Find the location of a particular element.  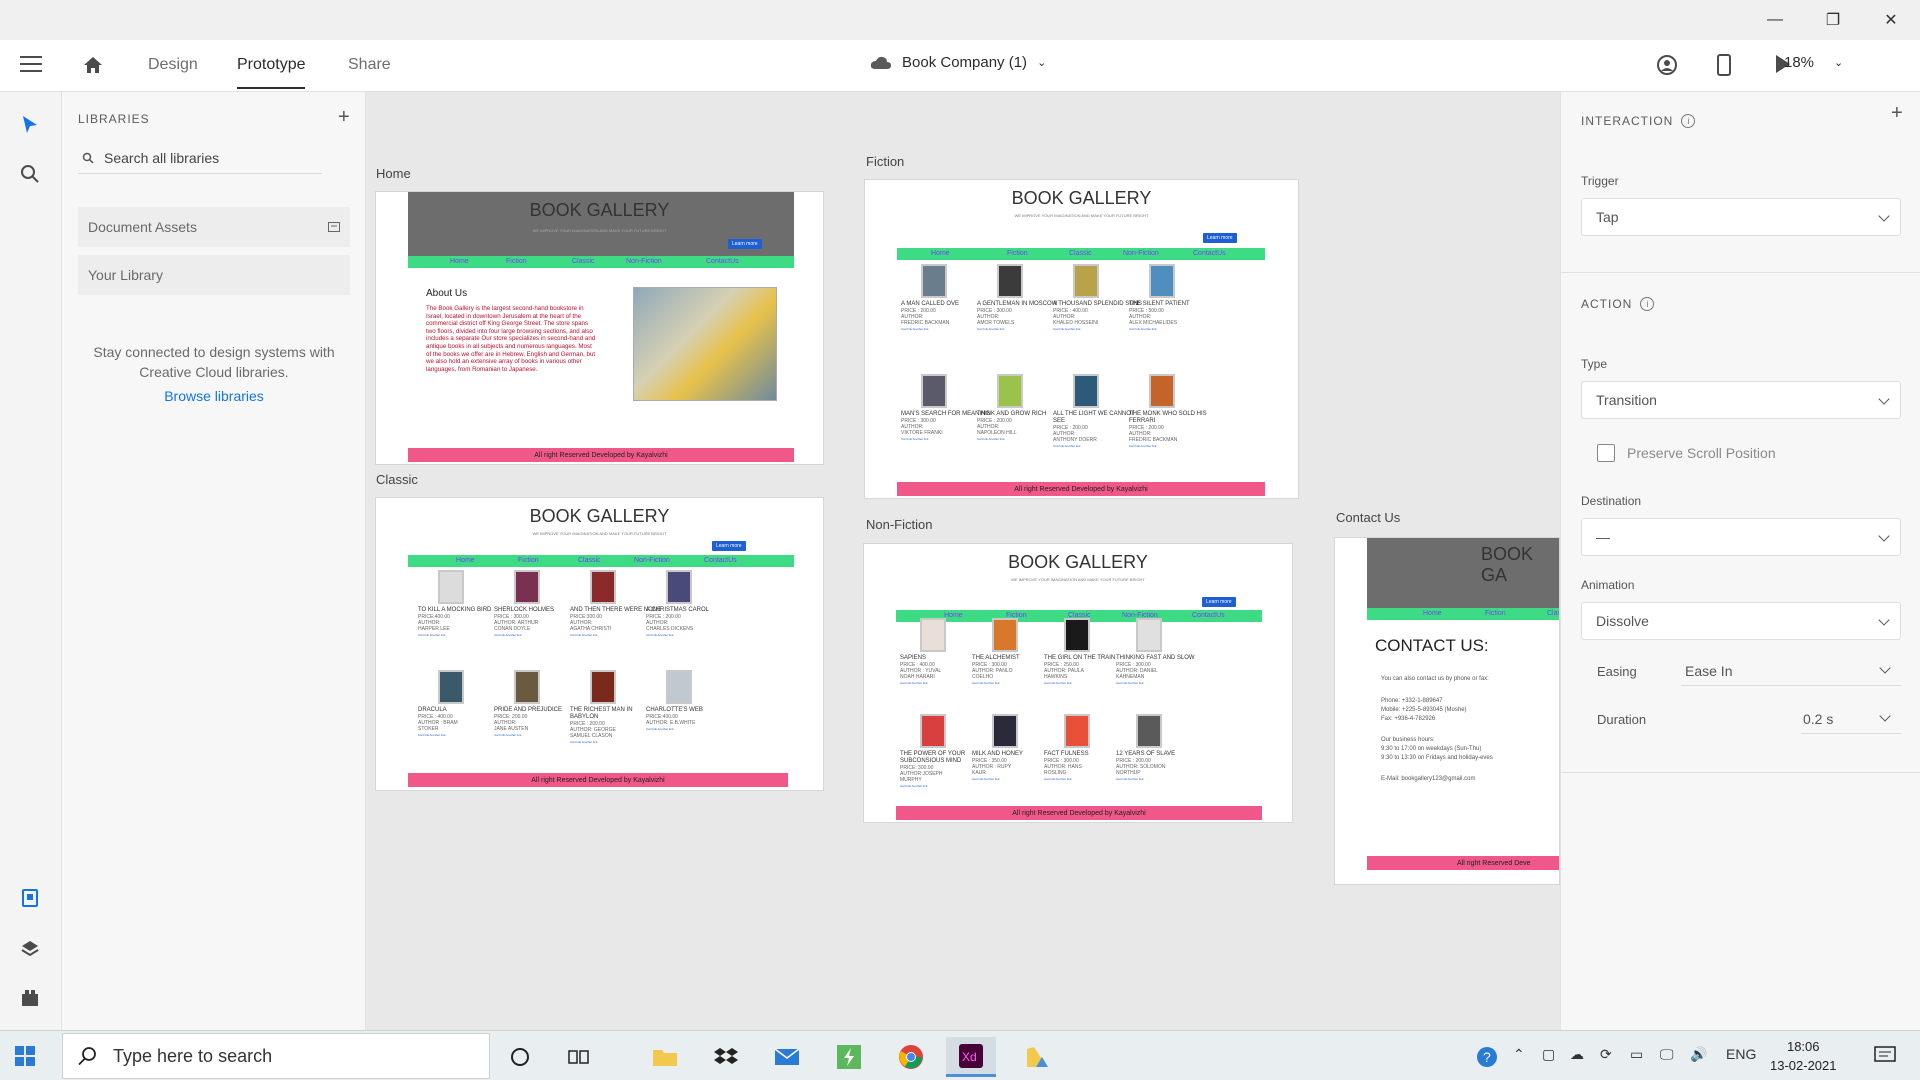

artboard-label-nonfiction: Non-Fiction is located at coordinates (899, 524).